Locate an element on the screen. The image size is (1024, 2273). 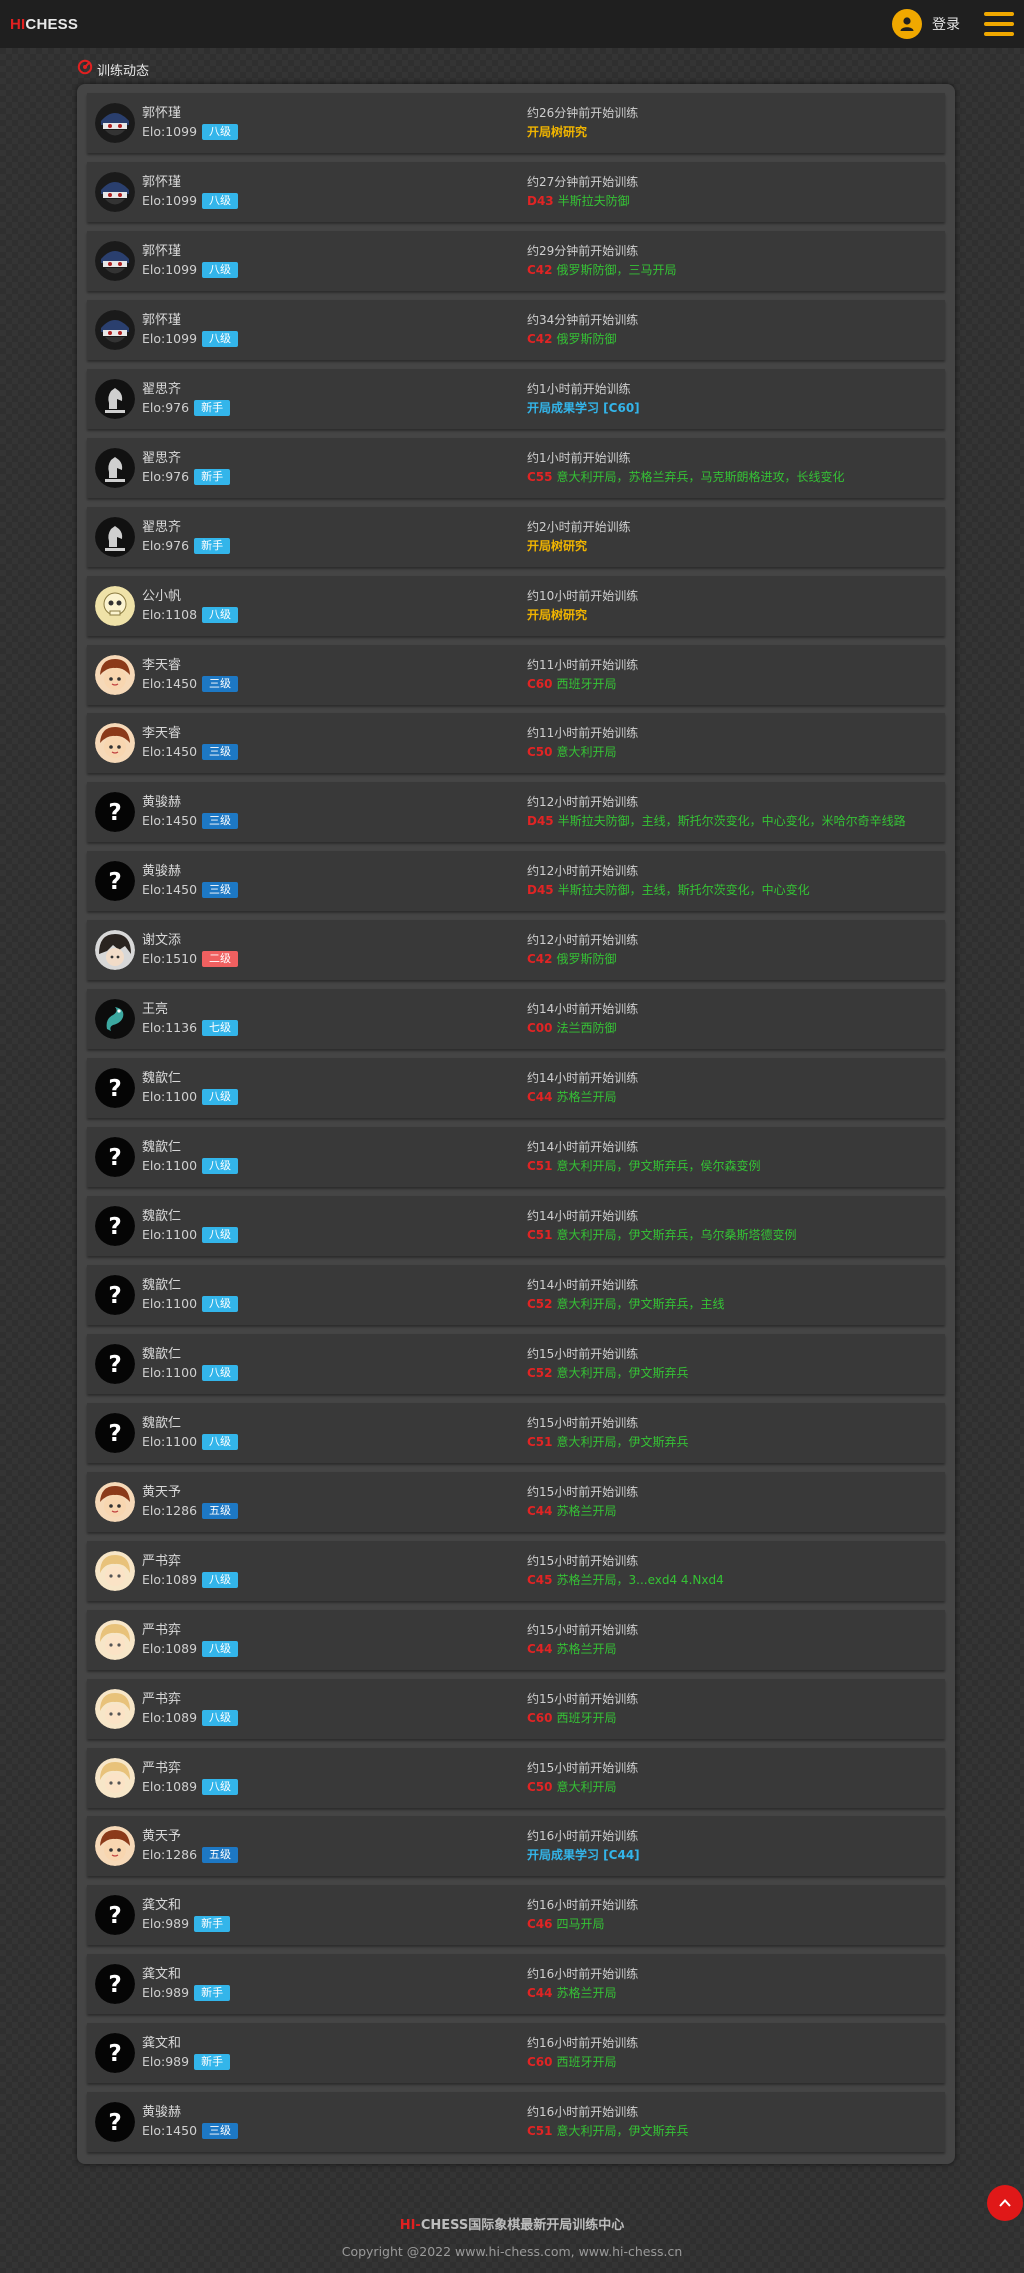
opening-line: C51 意大利开局，伊文斯弃兵，侯尔森变例 is located at coordinates (644, 1166).